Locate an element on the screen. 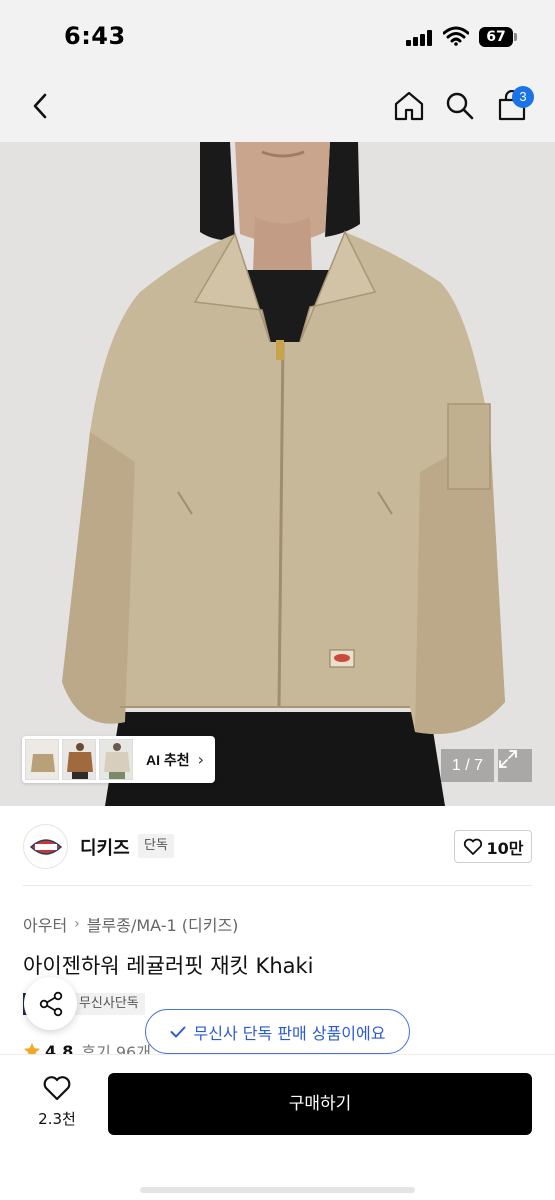  exclusive-notice-text: 무신사 단독 판매 상품이에요 is located at coordinates (289, 1033).